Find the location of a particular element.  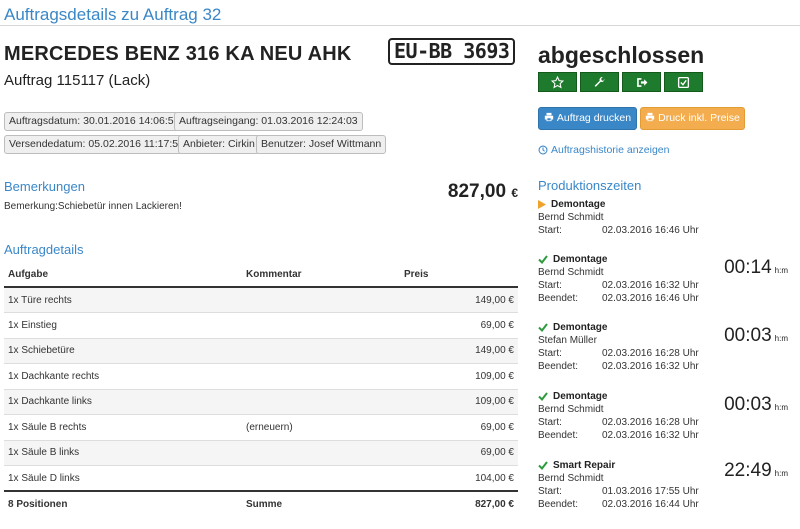

duration-value: 22:49 is located at coordinates (748, 470).